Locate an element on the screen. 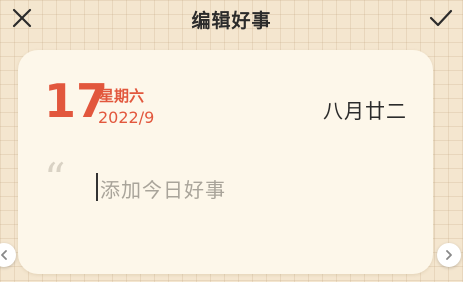 The height and width of the screenshot is (282, 463). input-placeholder: 添加今日好事 is located at coordinates (163, 190).